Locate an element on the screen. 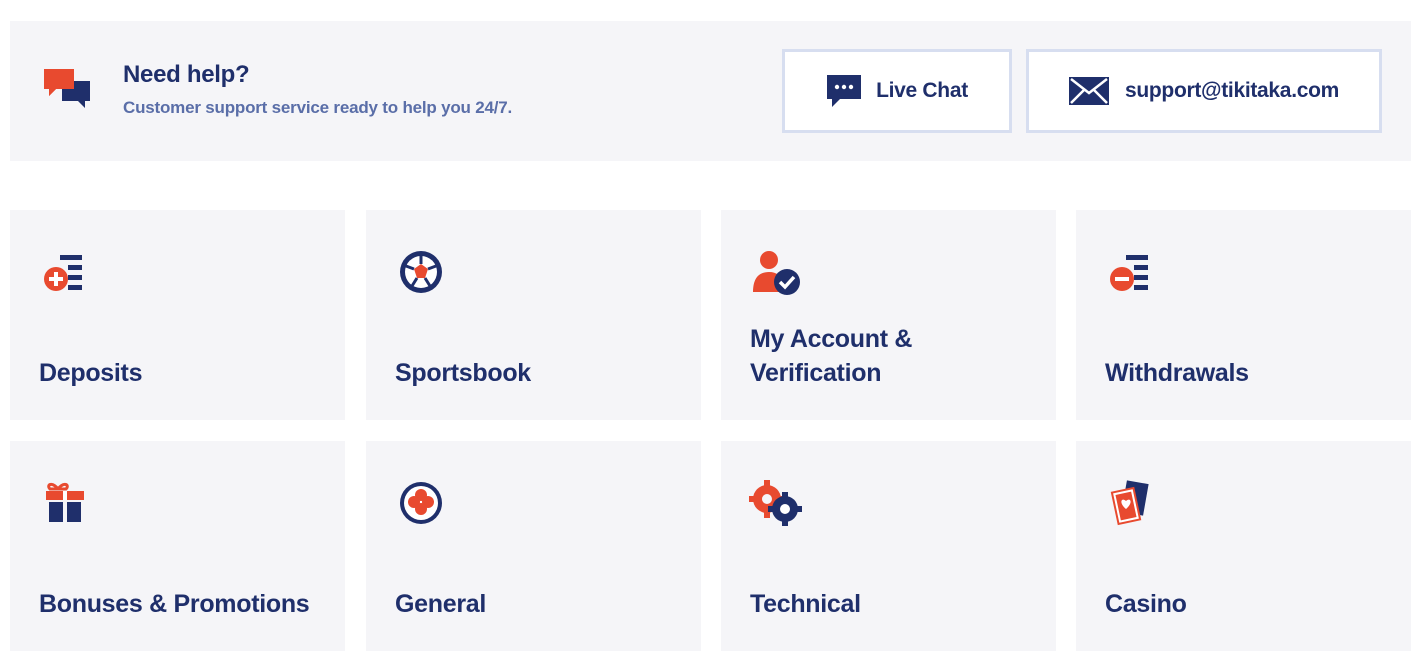 This screenshot has height=666, width=1422. live-chat-button: Live Chat is located at coordinates (897, 91).